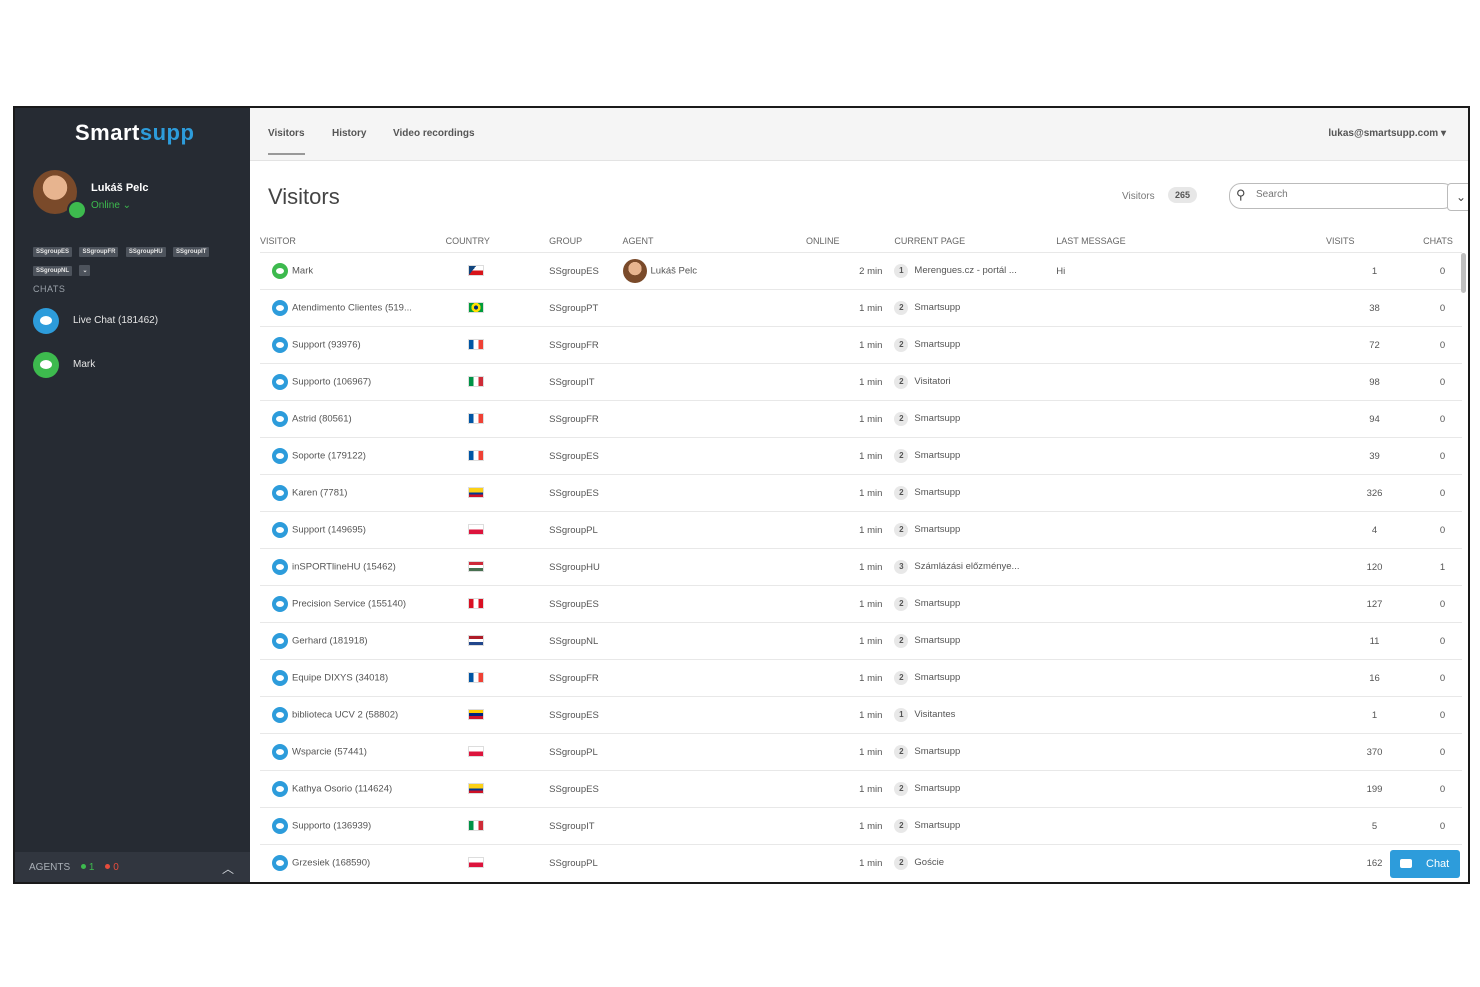 This screenshot has width=1480, height=987. I want to click on col-current-page: CURRENT PAGE, so click(975, 243).